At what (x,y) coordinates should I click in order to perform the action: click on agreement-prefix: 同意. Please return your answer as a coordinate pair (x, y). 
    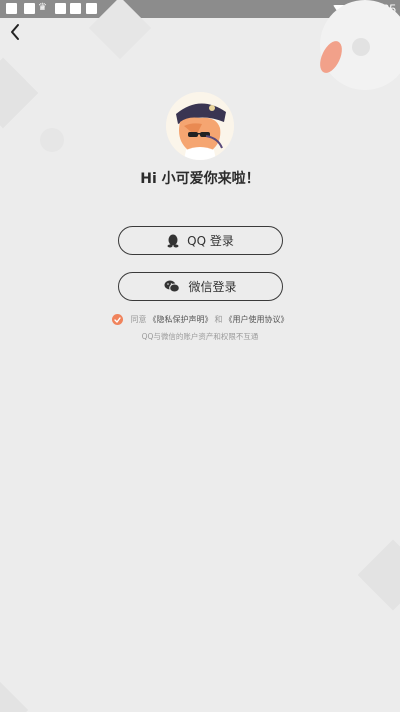
    Looking at the image, I should click on (138, 319).